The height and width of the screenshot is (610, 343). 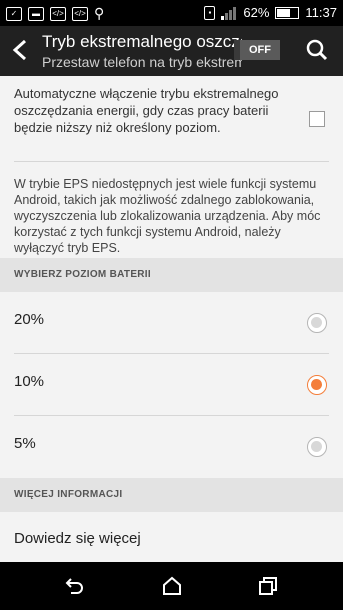 I want to click on navigation-bar, so click(x=171, y=586).